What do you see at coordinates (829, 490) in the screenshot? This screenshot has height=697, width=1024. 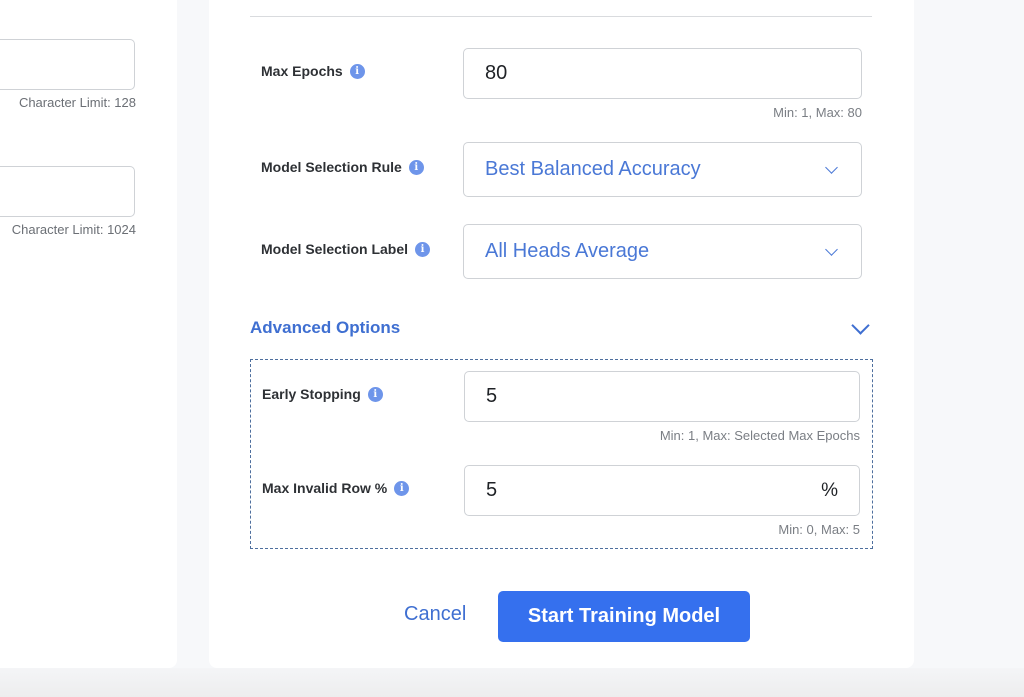 I see `percent-suffix: %` at bounding box center [829, 490].